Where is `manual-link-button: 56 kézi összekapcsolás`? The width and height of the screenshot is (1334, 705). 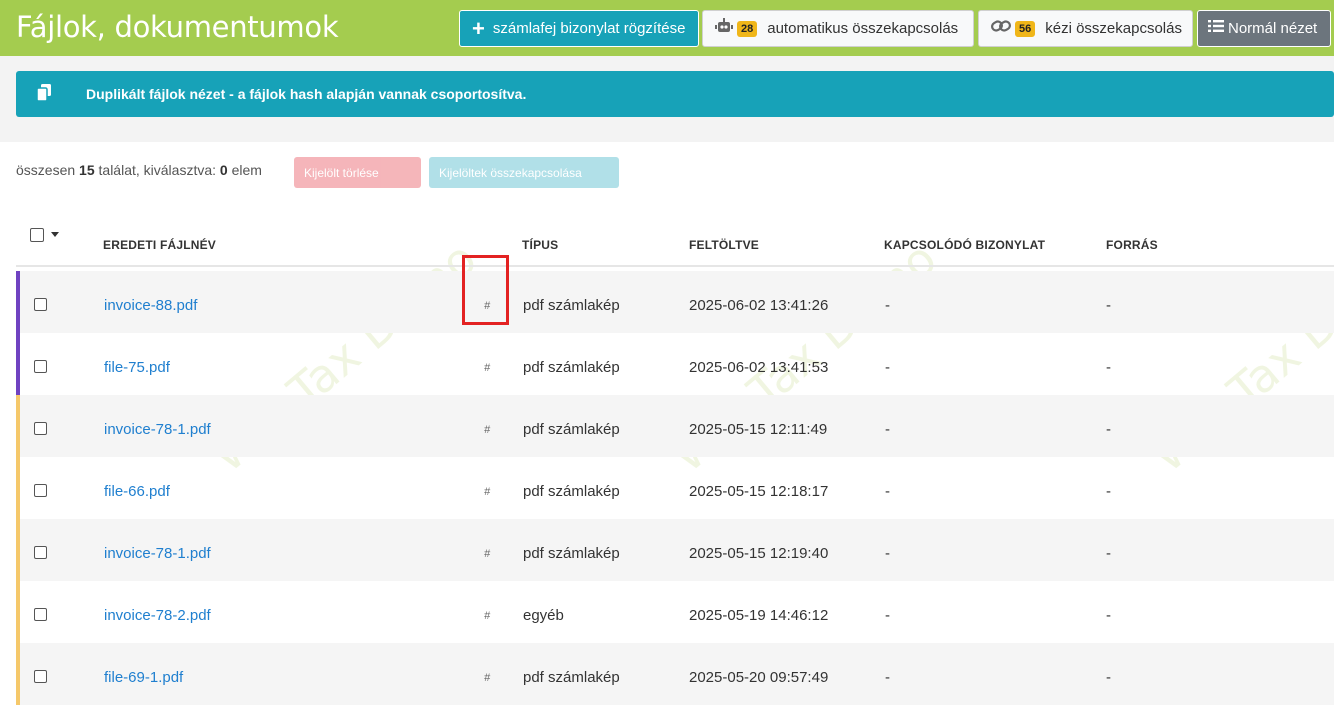
manual-link-button: 56 kézi összekapcsolás is located at coordinates (1085, 28).